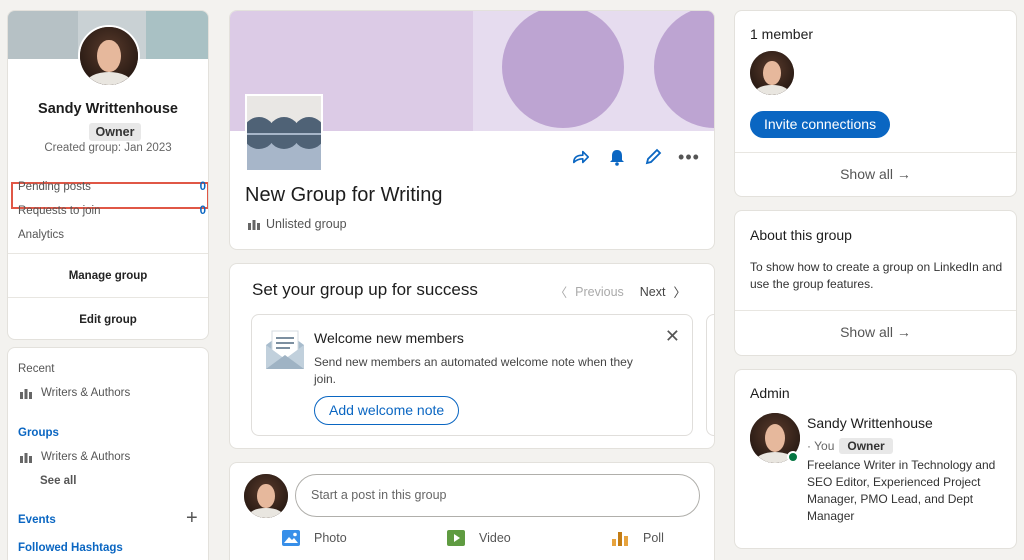 The width and height of the screenshot is (1024, 560). I want to click on admin-owner-badge: Owner, so click(866, 446).